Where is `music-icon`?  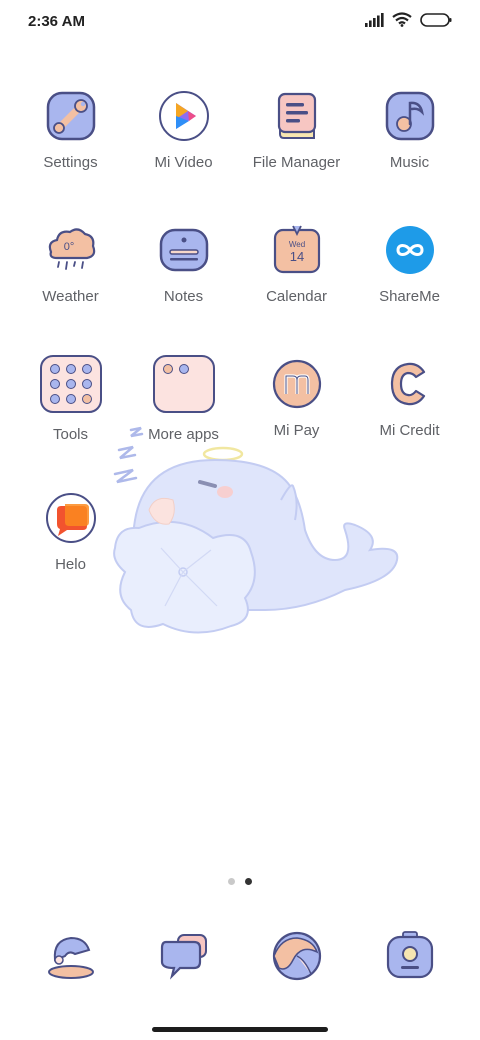 music-icon is located at coordinates (409, 116).